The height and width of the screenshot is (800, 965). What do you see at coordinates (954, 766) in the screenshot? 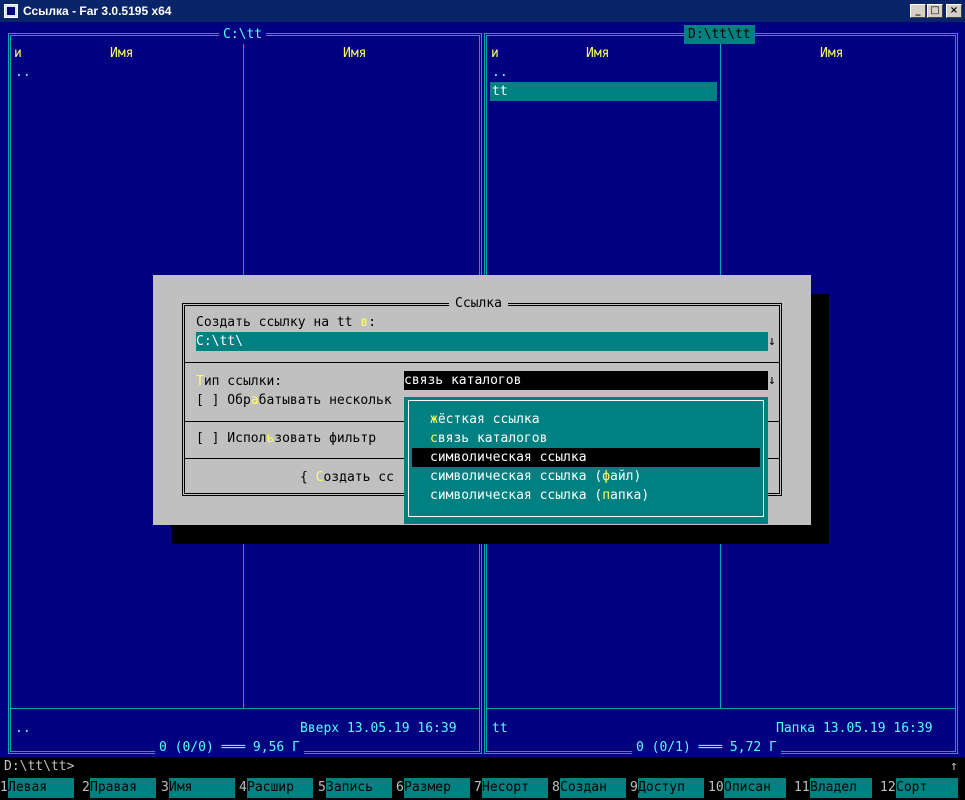
I see `scroll-up-arrow-icon: ↑` at bounding box center [954, 766].